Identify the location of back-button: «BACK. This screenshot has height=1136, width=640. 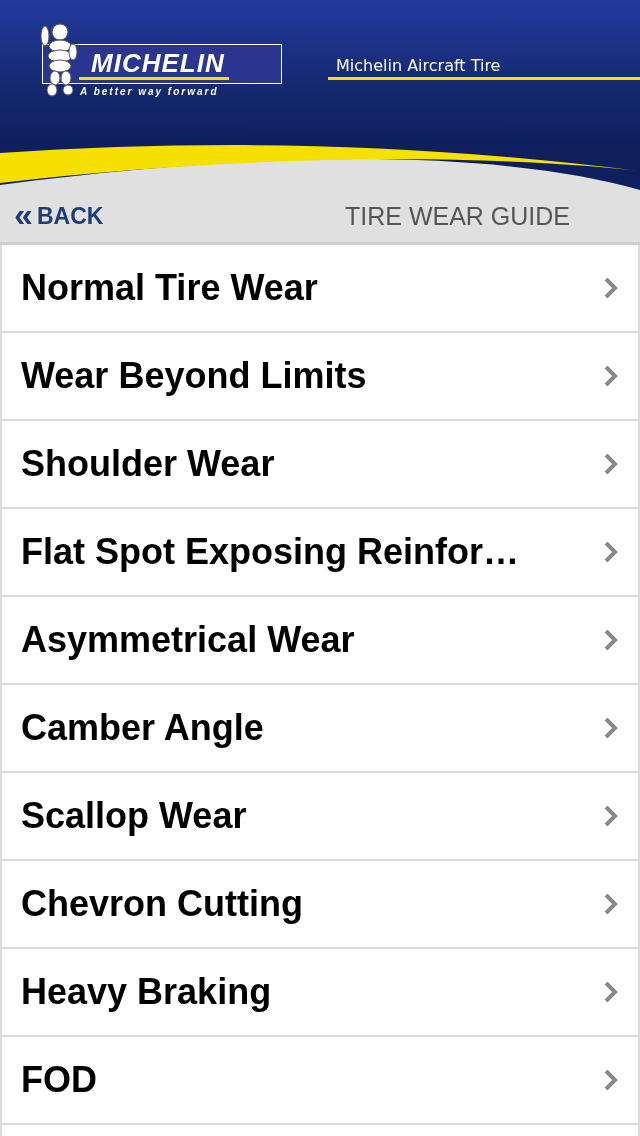
(59, 216).